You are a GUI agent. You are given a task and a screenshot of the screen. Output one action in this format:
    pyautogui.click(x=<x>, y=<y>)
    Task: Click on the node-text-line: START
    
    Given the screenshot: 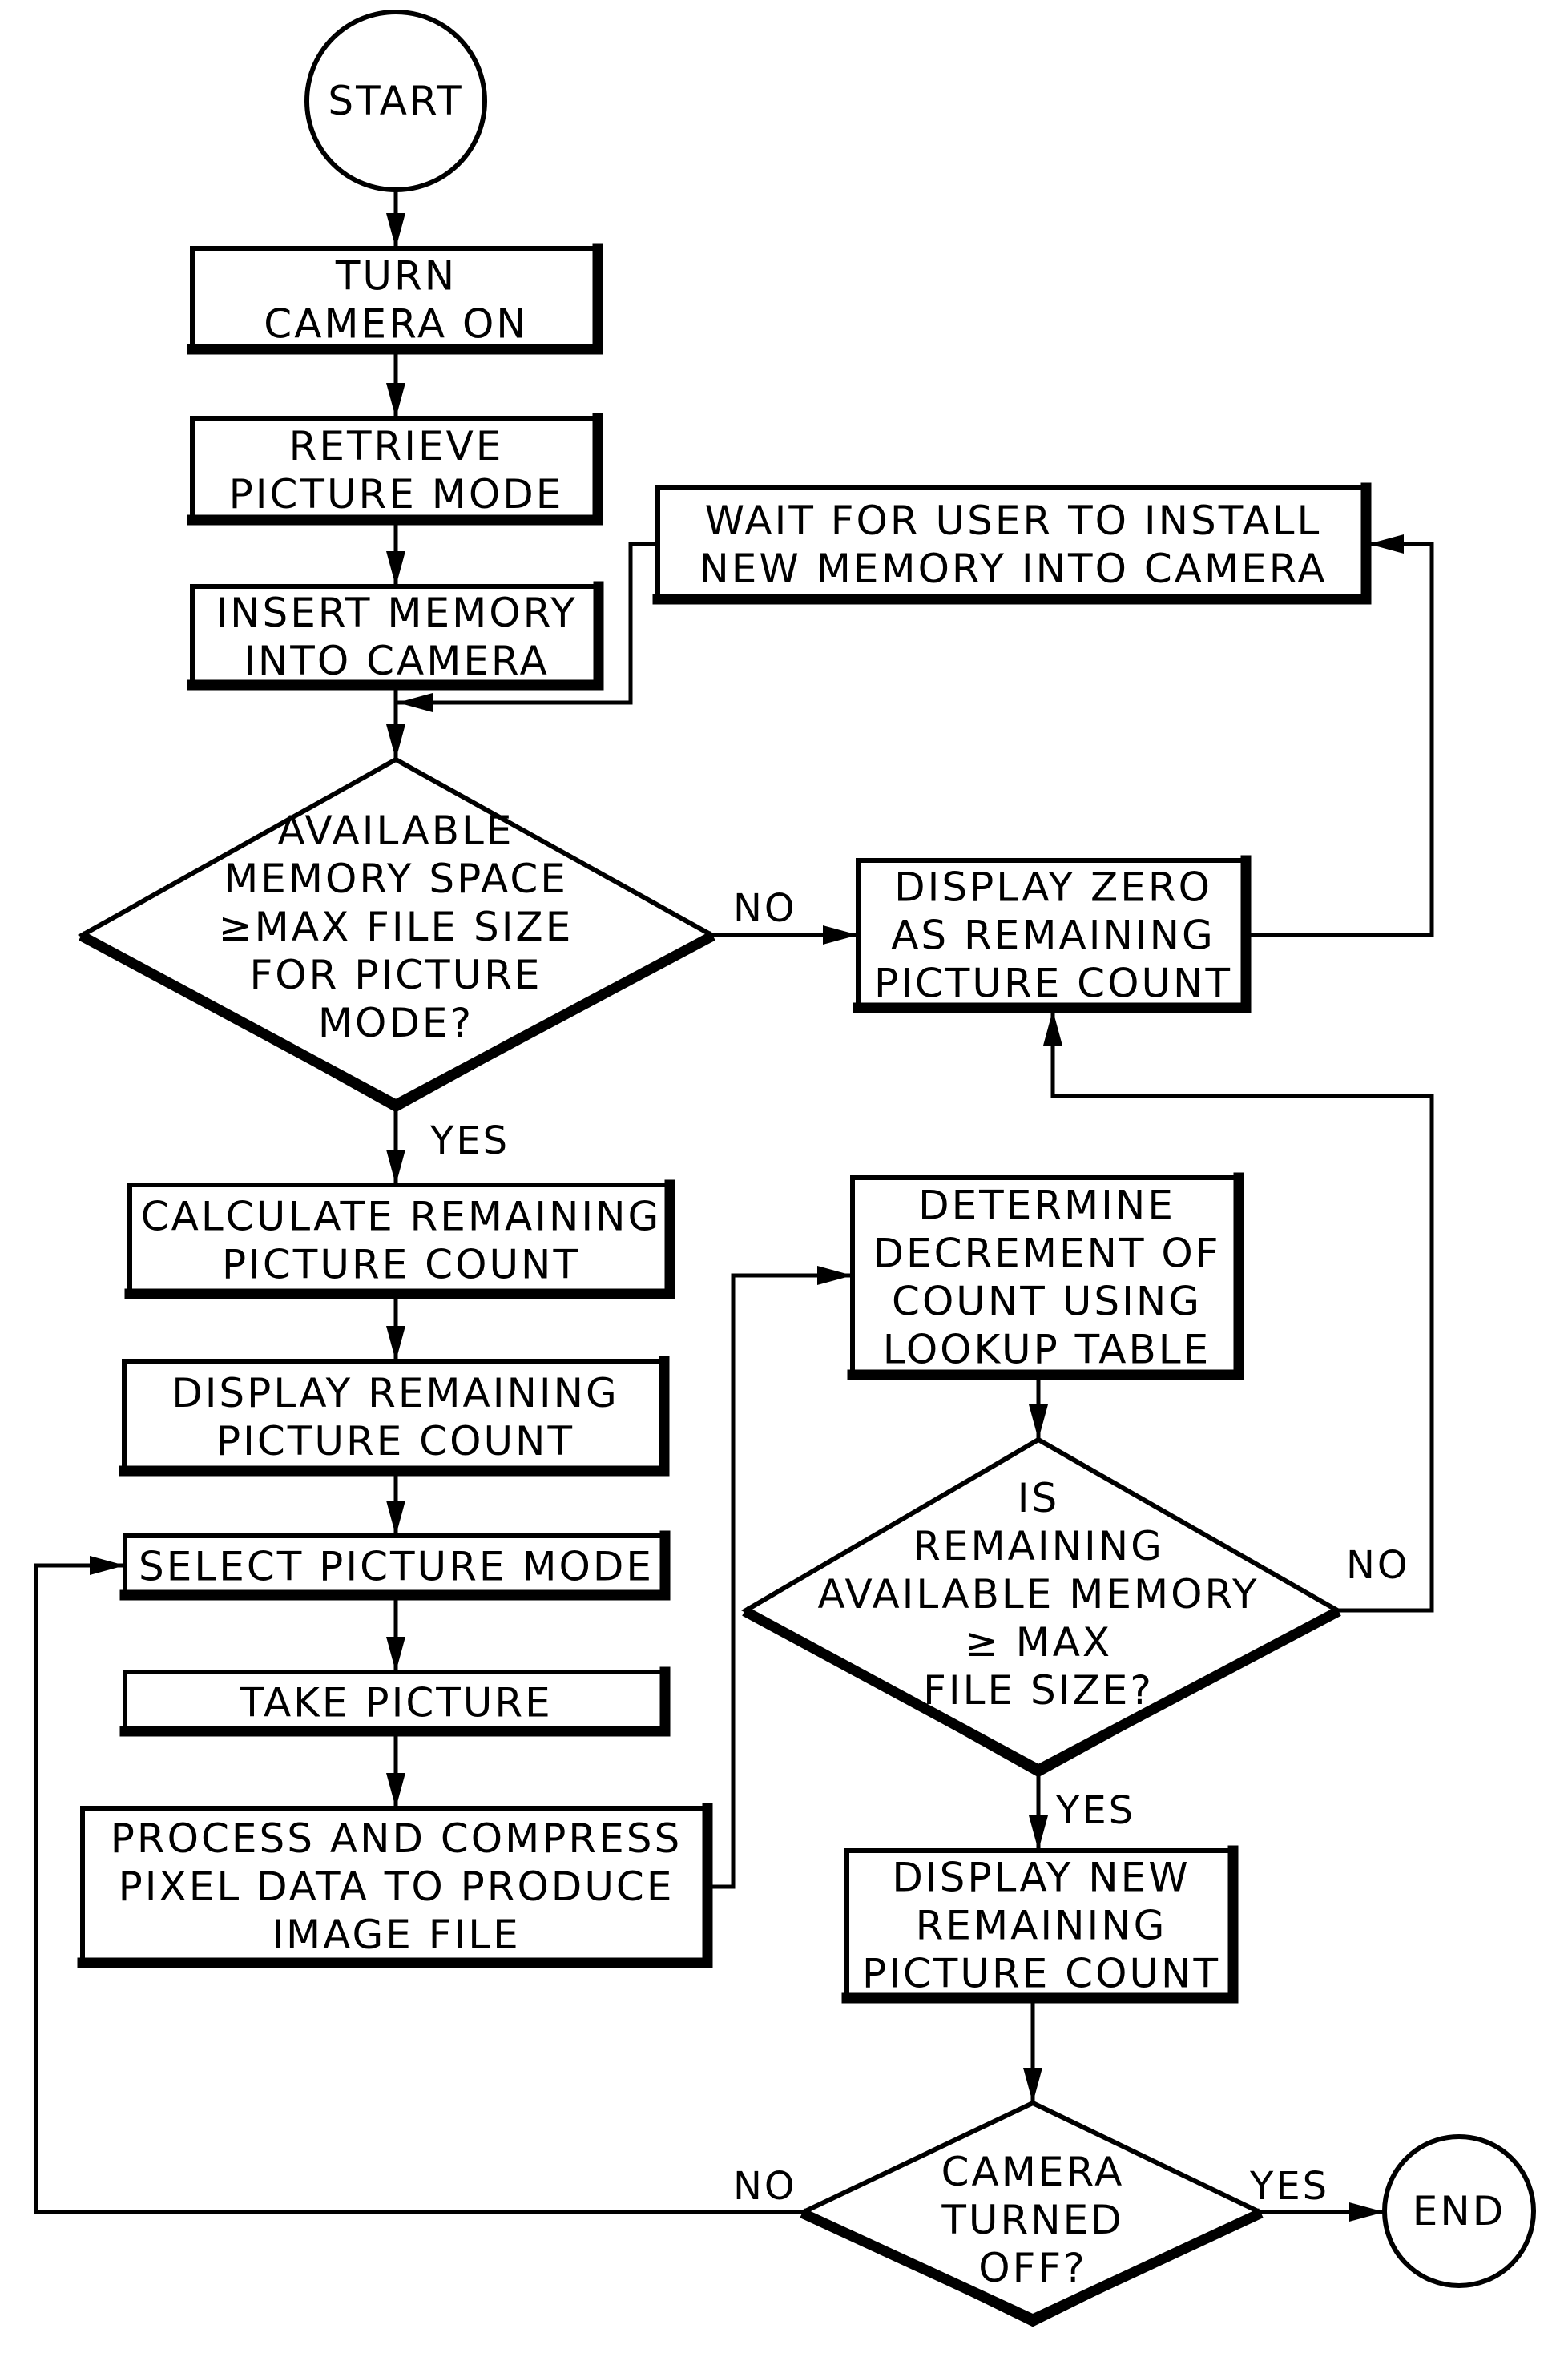 What is the action you would take?
    pyautogui.click(x=395, y=101)
    